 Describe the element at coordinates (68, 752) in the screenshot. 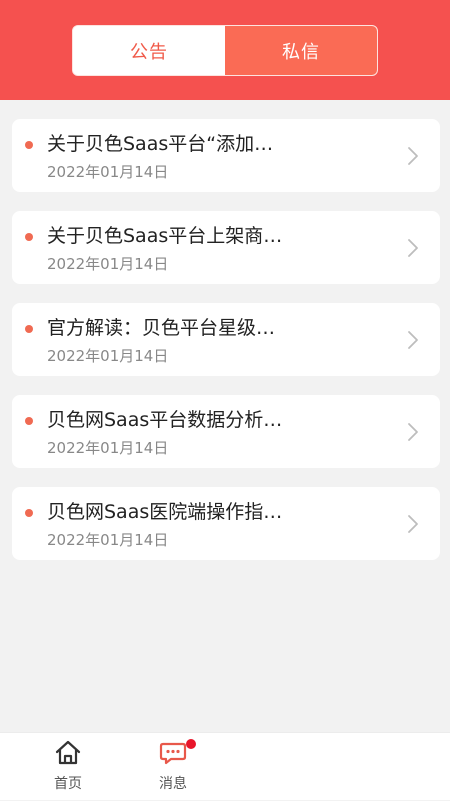

I see `home-icon` at that location.